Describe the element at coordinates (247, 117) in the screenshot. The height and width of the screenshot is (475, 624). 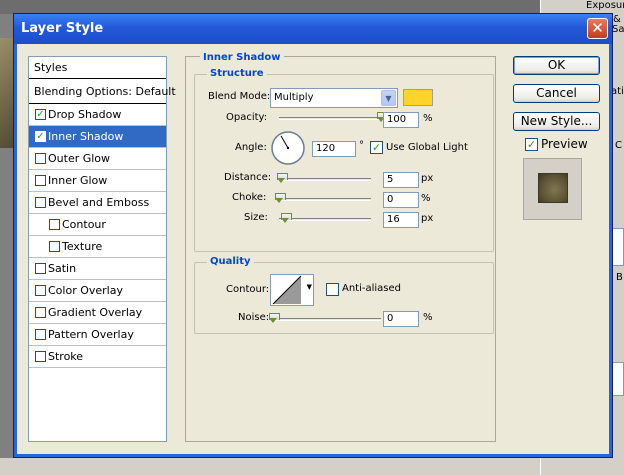
I see `opacity-label: Opacity:` at that location.